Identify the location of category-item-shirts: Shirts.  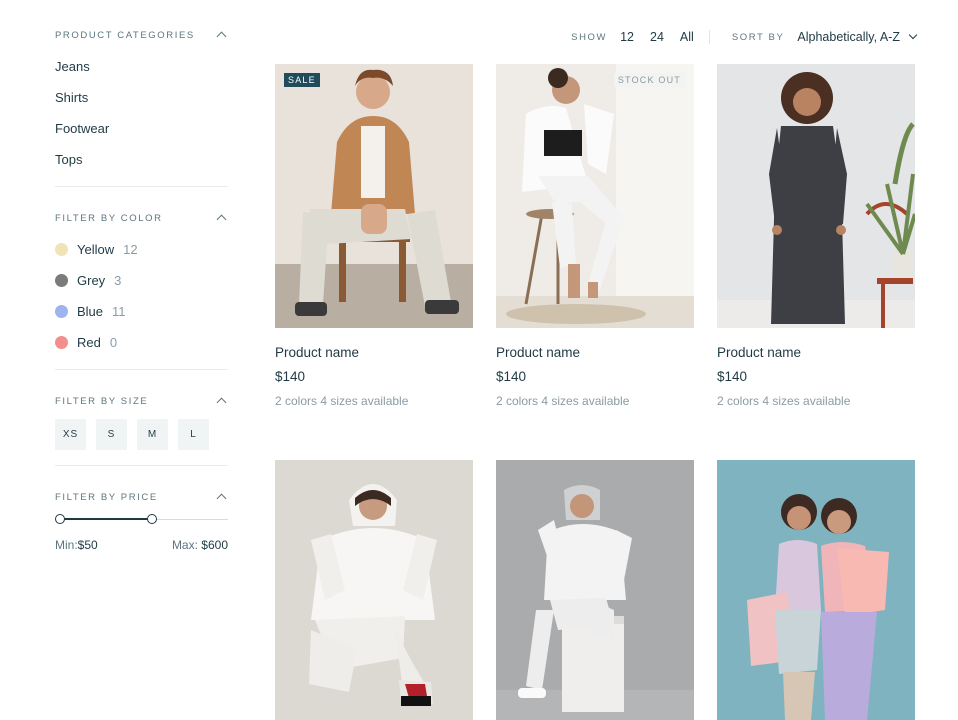
(141, 97).